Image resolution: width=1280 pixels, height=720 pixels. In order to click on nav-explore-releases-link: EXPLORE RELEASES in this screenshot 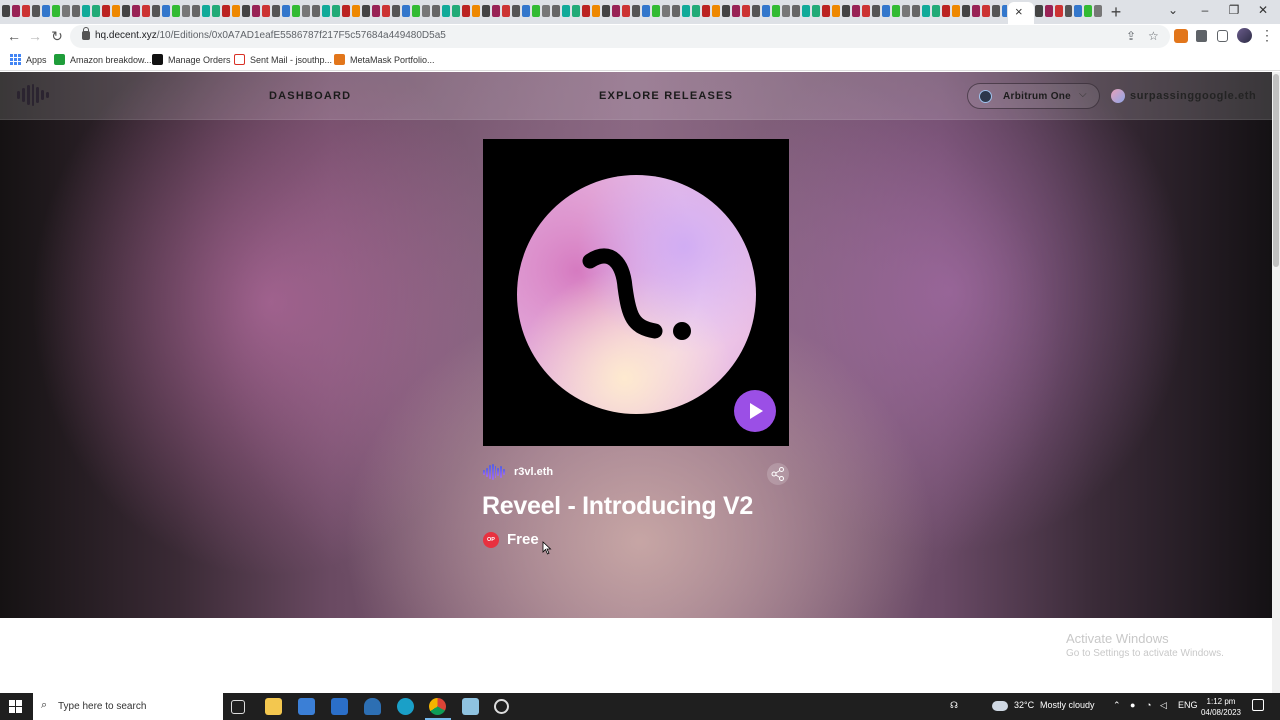, I will do `click(666, 96)`.